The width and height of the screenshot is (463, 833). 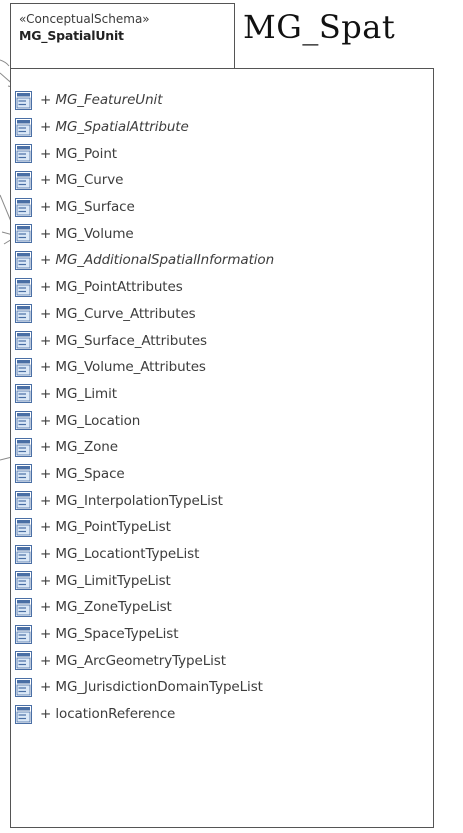 I want to click on list-item: + MG_ArcGeometryTypeList, so click(x=144, y=660).